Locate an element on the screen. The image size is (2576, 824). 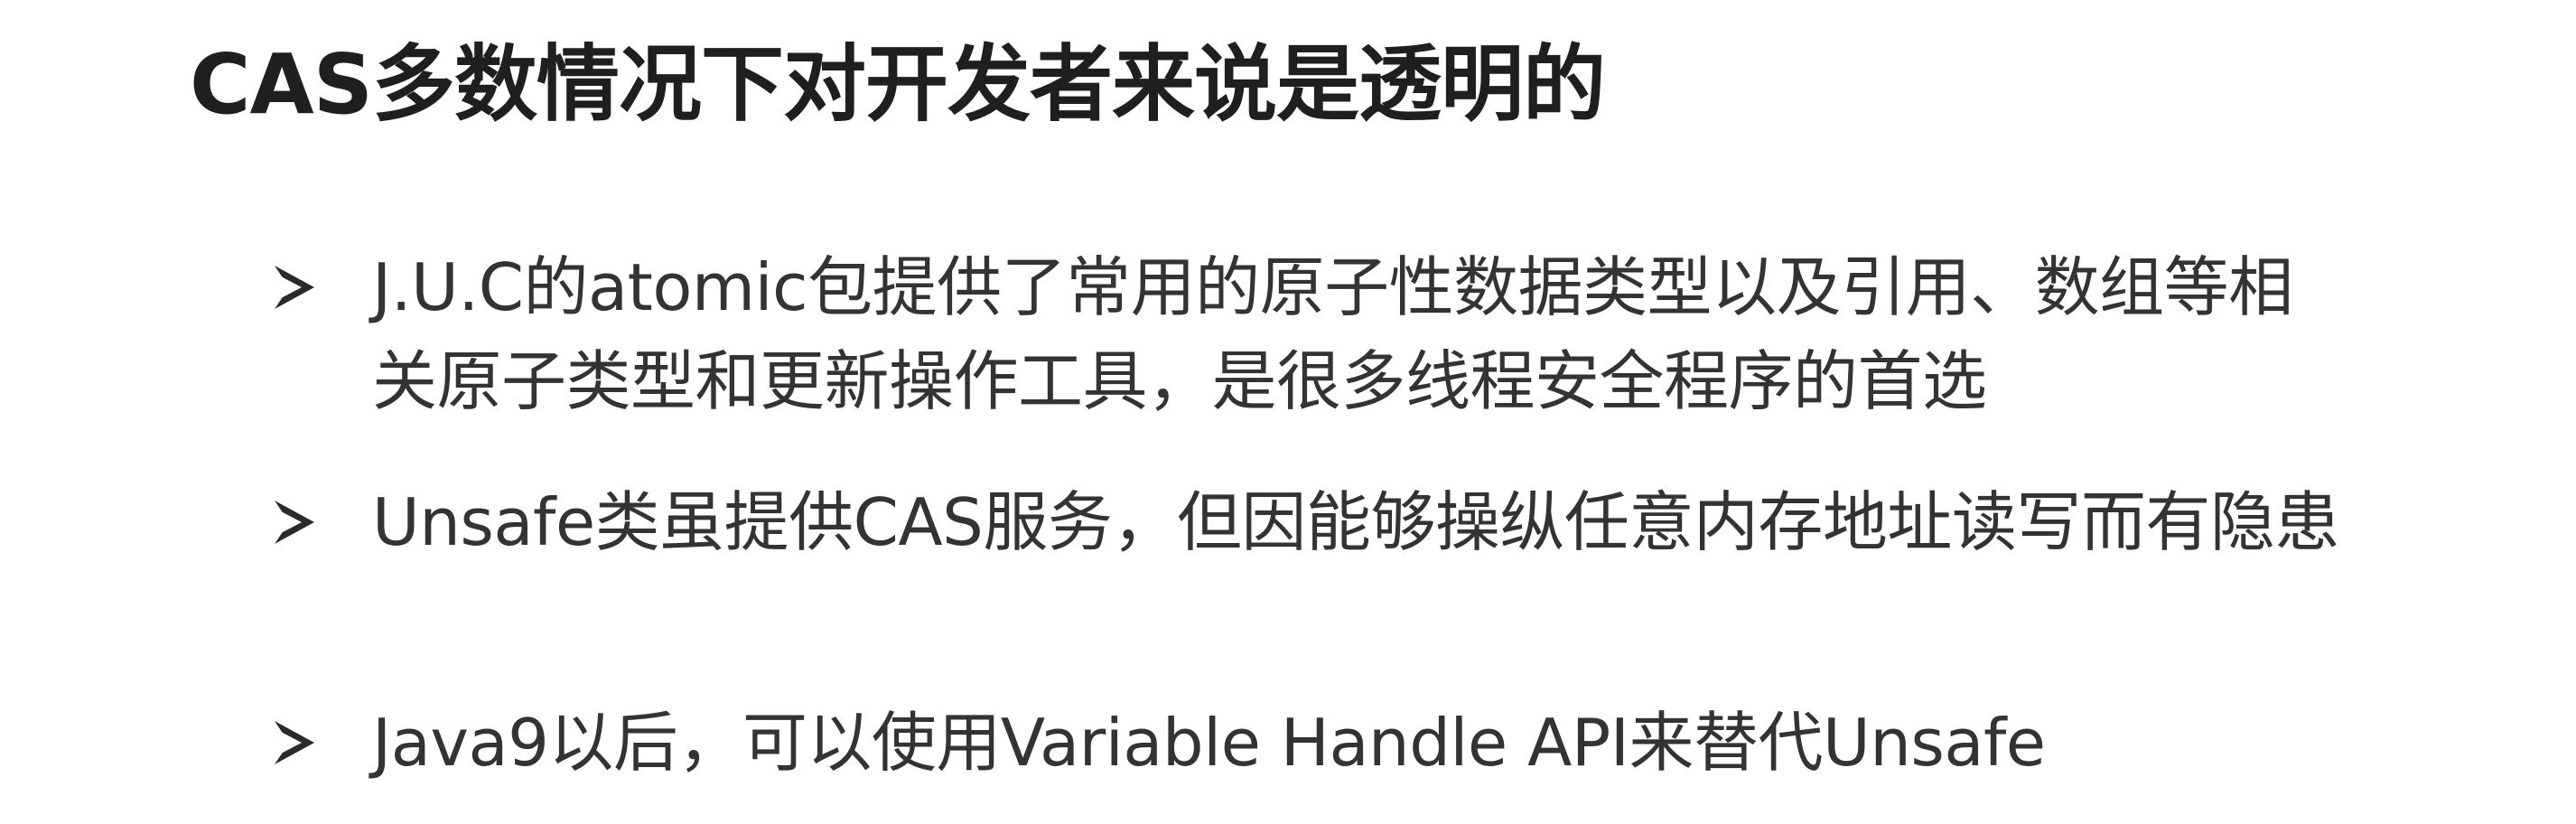
bullet-line: 关原子类型和更新操作工具，是很多线程安全程序的首选 is located at coordinates (1179, 381).